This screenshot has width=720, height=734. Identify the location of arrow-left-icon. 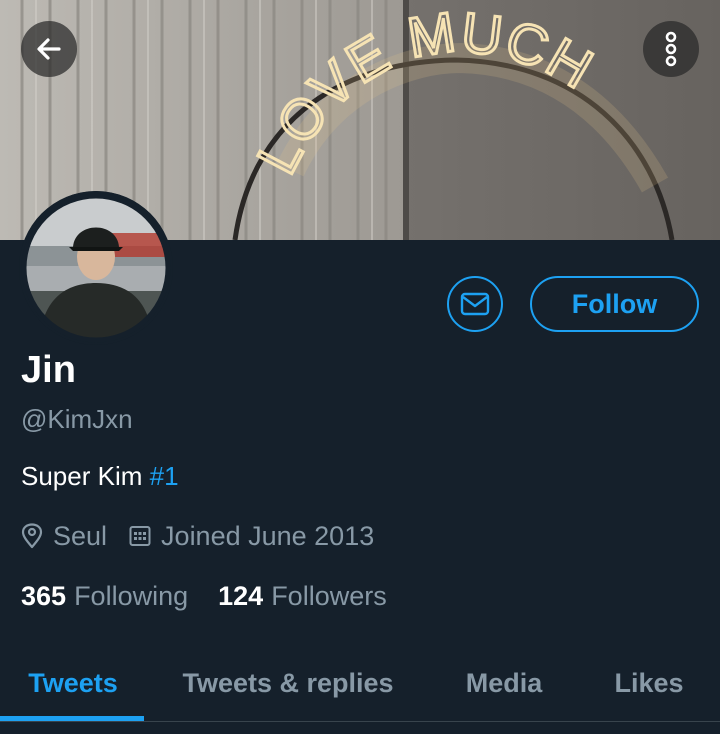
(49, 49).